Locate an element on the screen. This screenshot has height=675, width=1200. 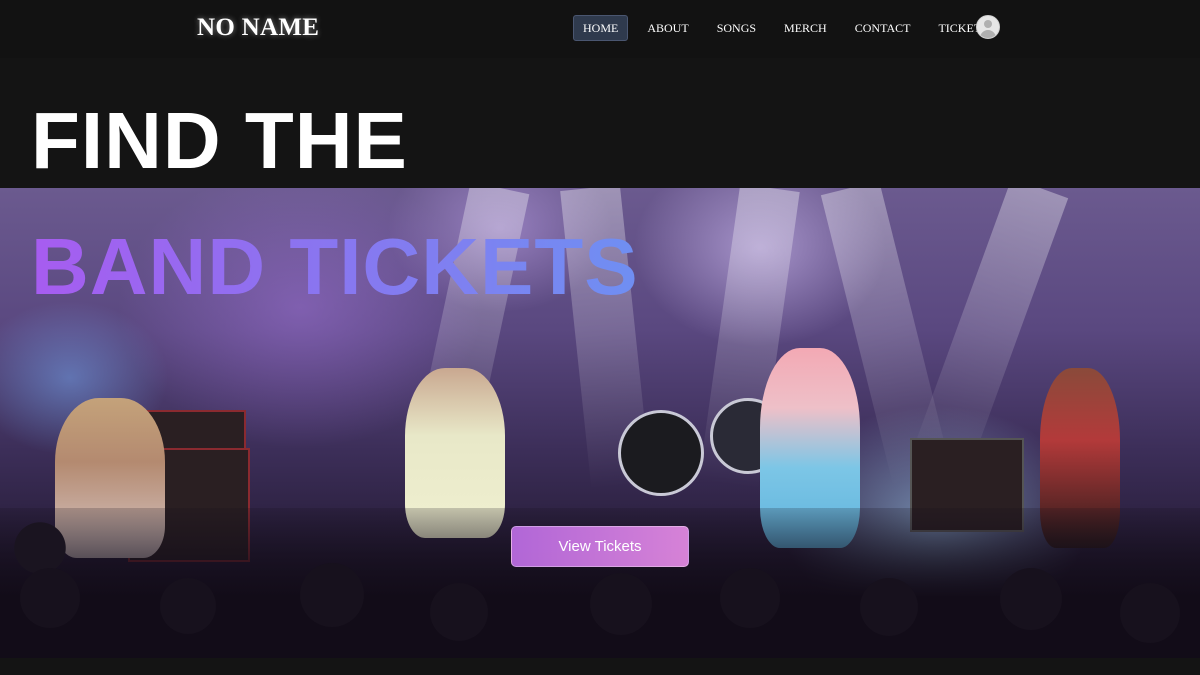
hero-title-line-1: FIND THE is located at coordinates (219, 140).